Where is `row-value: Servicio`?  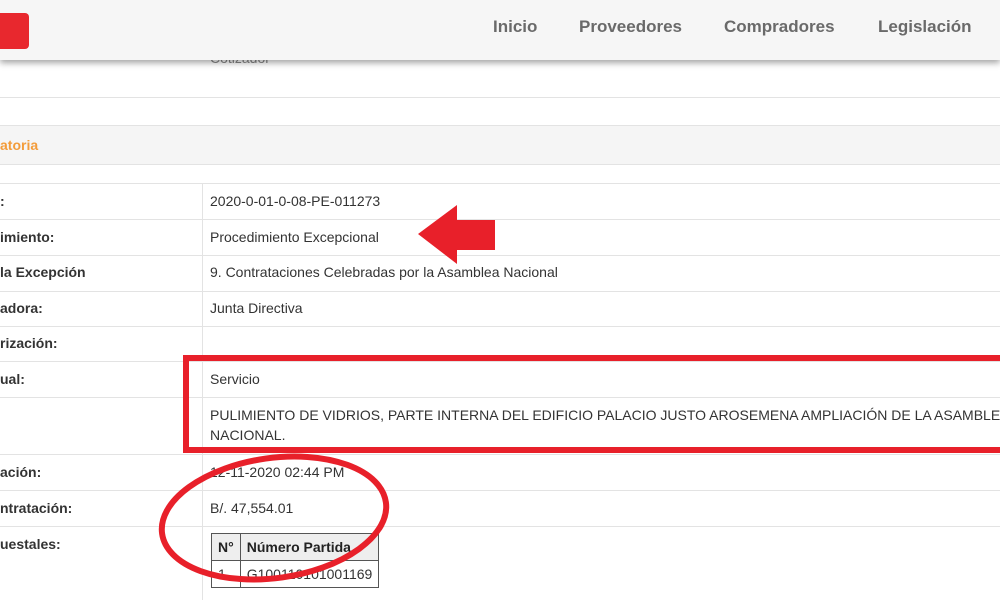
row-value: Servicio is located at coordinates (235, 379).